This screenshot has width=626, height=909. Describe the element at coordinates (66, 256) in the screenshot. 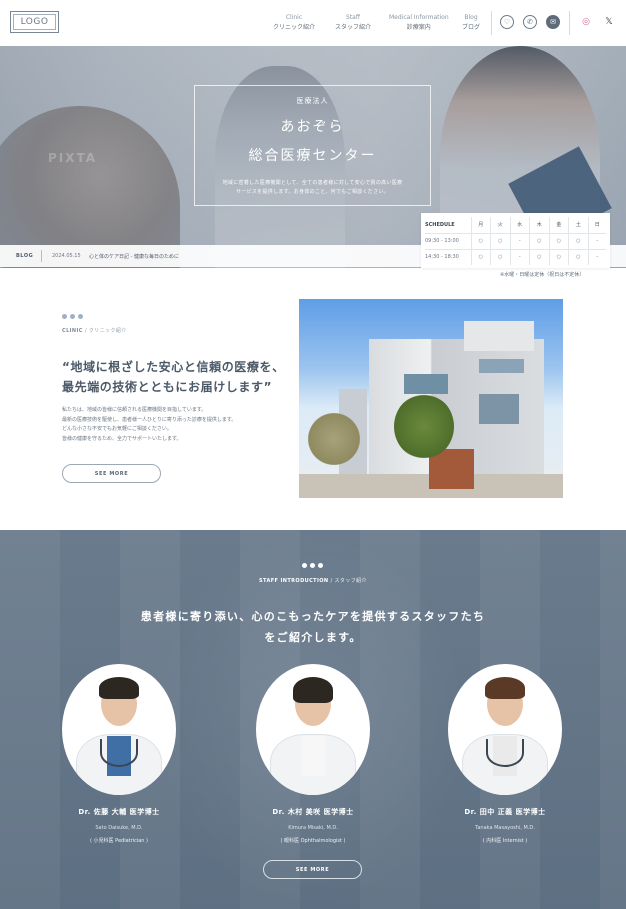

I see `blog-date: 2024.05.15` at that location.